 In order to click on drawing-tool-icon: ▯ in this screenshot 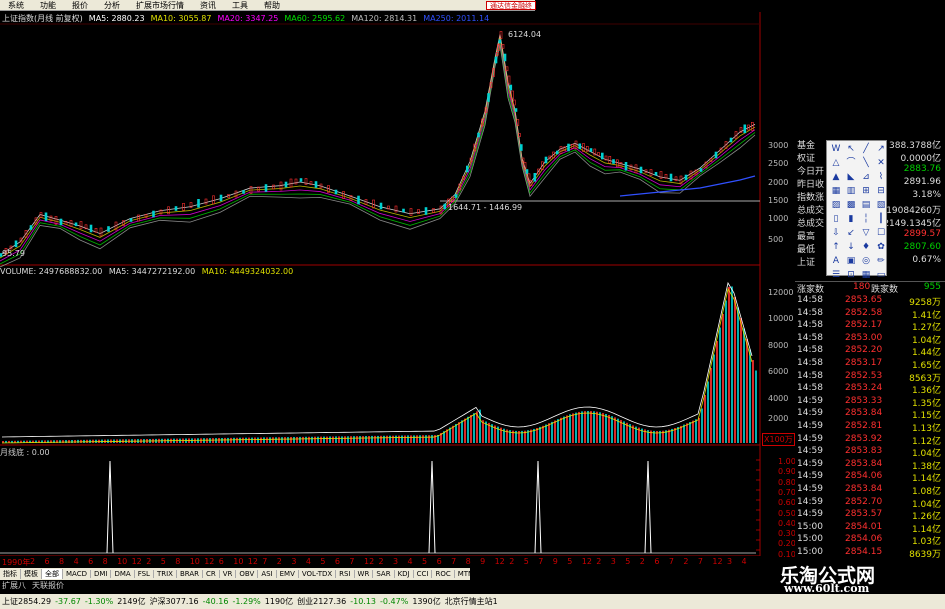, I will do `click(836, 219)`.